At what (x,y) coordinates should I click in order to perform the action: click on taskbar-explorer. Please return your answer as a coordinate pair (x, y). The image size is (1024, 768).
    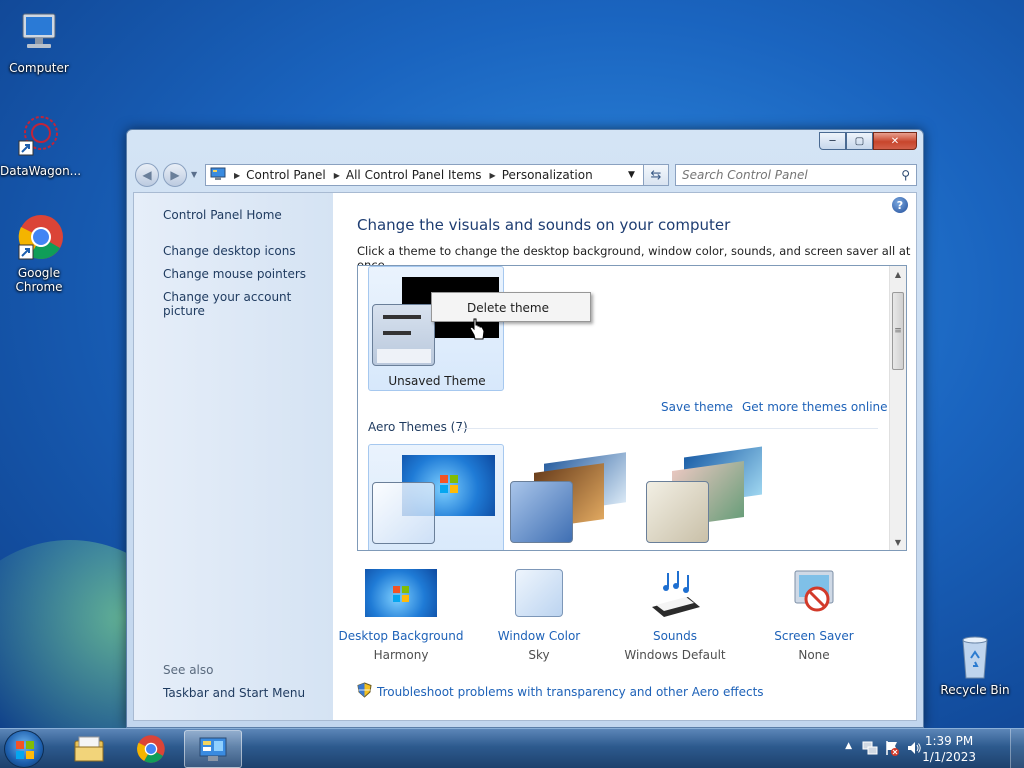
    Looking at the image, I should click on (89, 749).